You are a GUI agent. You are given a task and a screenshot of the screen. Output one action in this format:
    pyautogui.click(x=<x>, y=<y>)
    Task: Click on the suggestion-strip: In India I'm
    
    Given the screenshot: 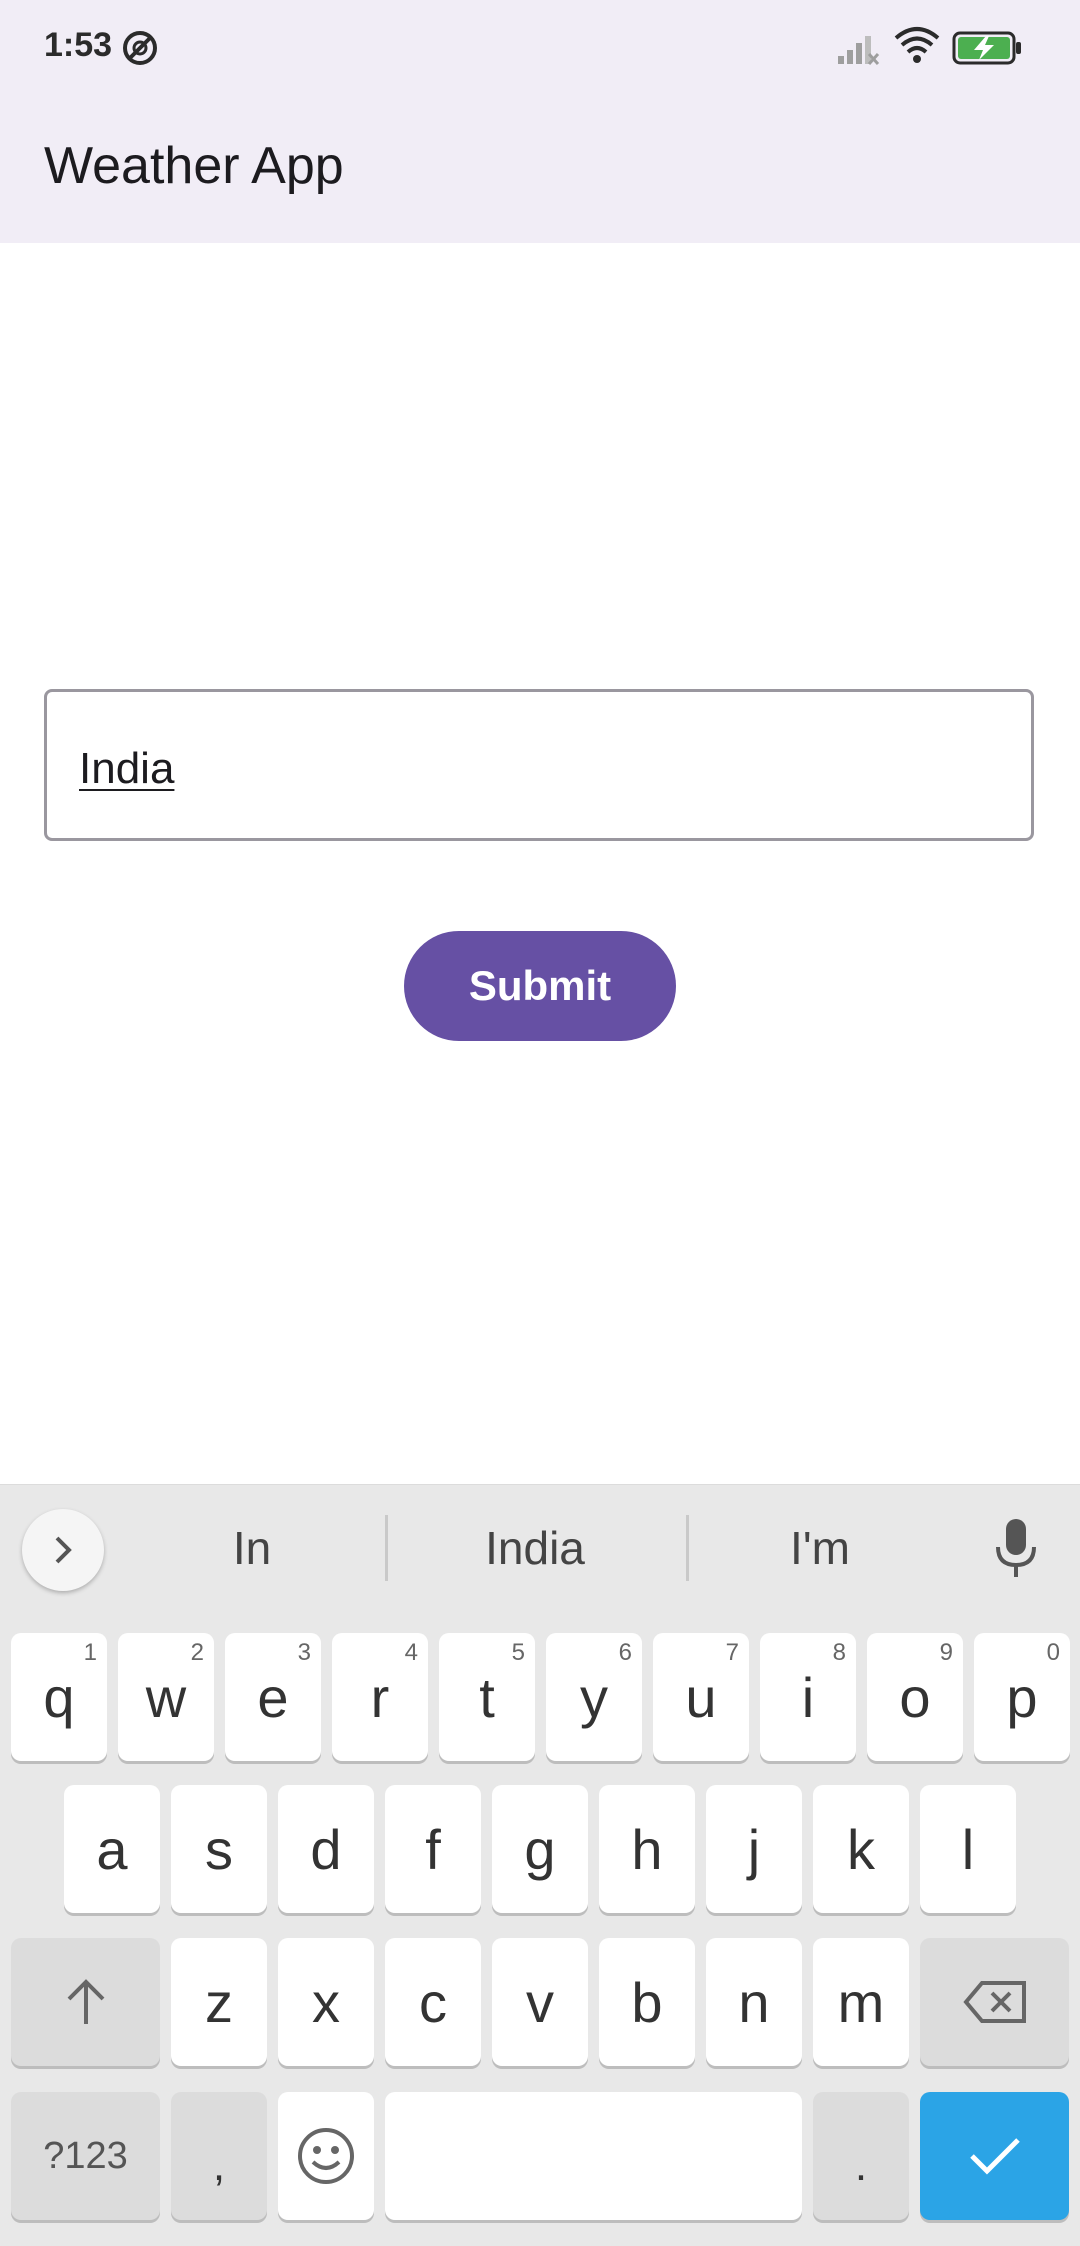 What is the action you would take?
    pyautogui.click(x=540, y=1551)
    